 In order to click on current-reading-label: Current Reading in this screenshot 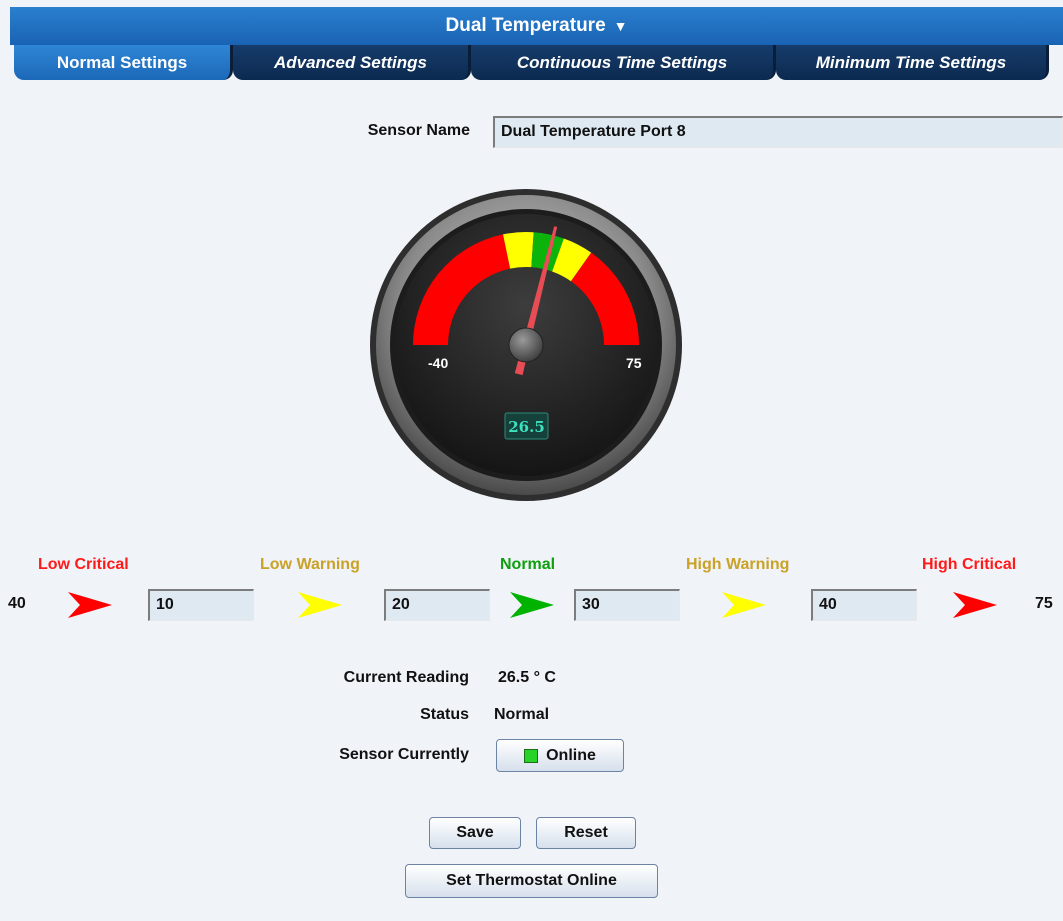, I will do `click(406, 677)`.